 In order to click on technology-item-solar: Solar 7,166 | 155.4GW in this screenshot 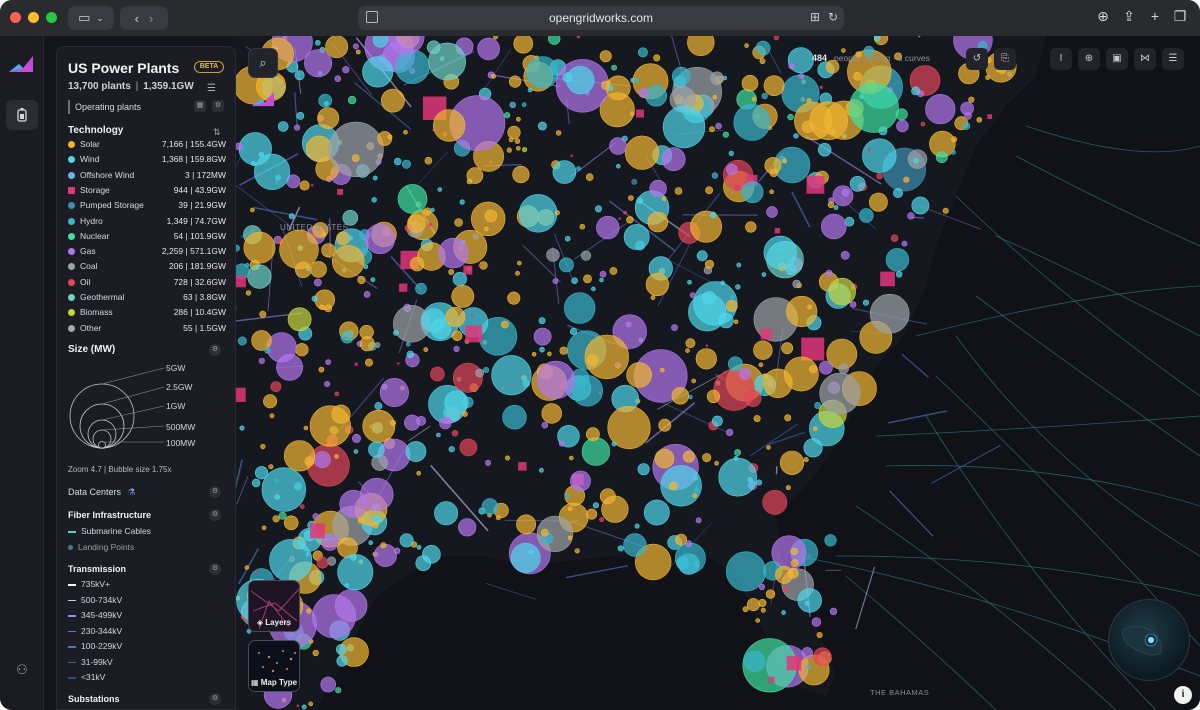, I will do `click(147, 145)`.